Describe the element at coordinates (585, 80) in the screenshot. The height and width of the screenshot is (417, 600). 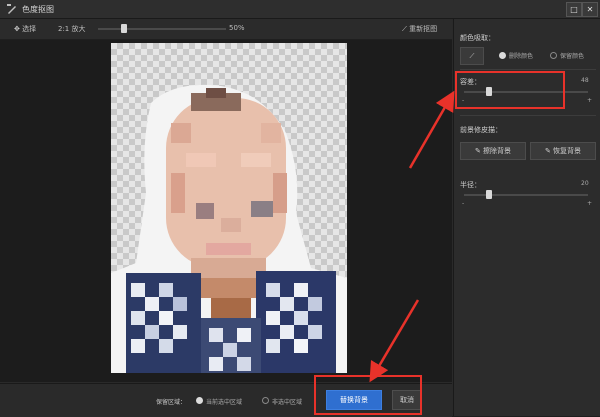
I see `tolerance-value: 48` at that location.